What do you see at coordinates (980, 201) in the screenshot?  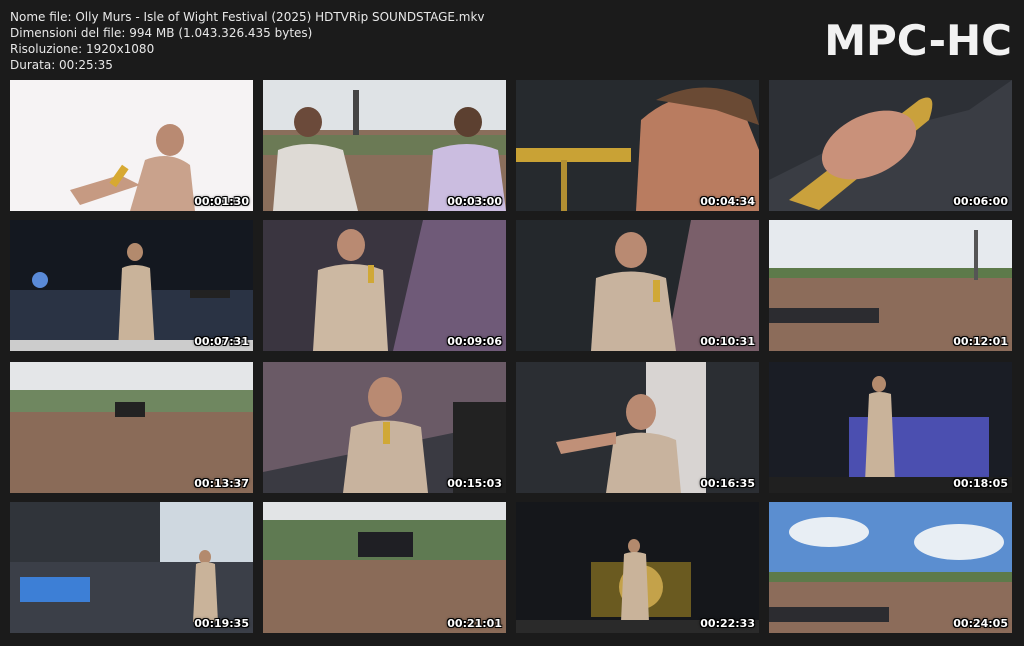 I see `timestamp: 00:06:00` at bounding box center [980, 201].